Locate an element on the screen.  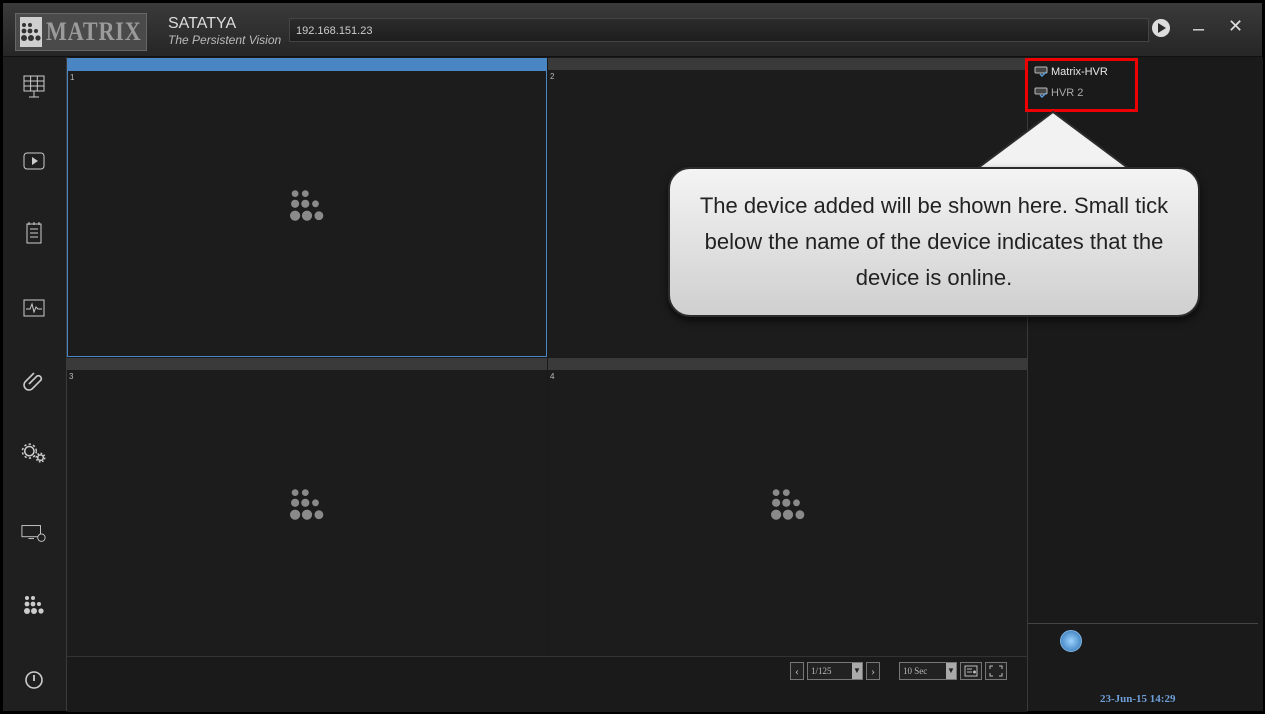
page-select: 1/125 ▼ is located at coordinates (835, 671).